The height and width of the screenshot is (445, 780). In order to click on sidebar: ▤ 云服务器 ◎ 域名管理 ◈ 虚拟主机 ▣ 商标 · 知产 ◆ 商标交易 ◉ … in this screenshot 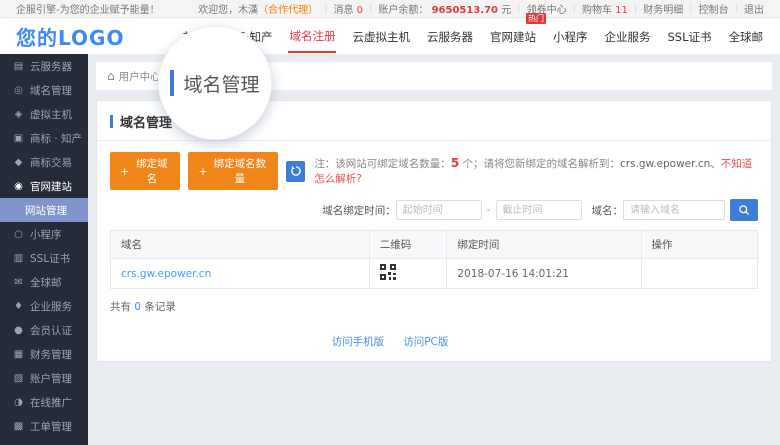, I will do `click(44, 249)`.